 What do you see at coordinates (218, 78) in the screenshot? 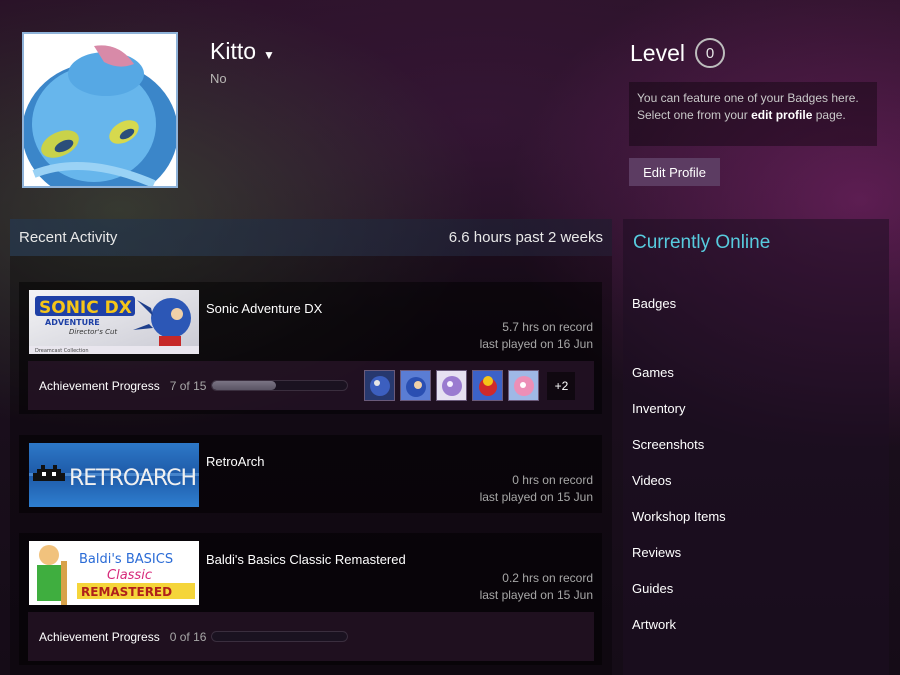
I see `persona-subtitle: No` at bounding box center [218, 78].